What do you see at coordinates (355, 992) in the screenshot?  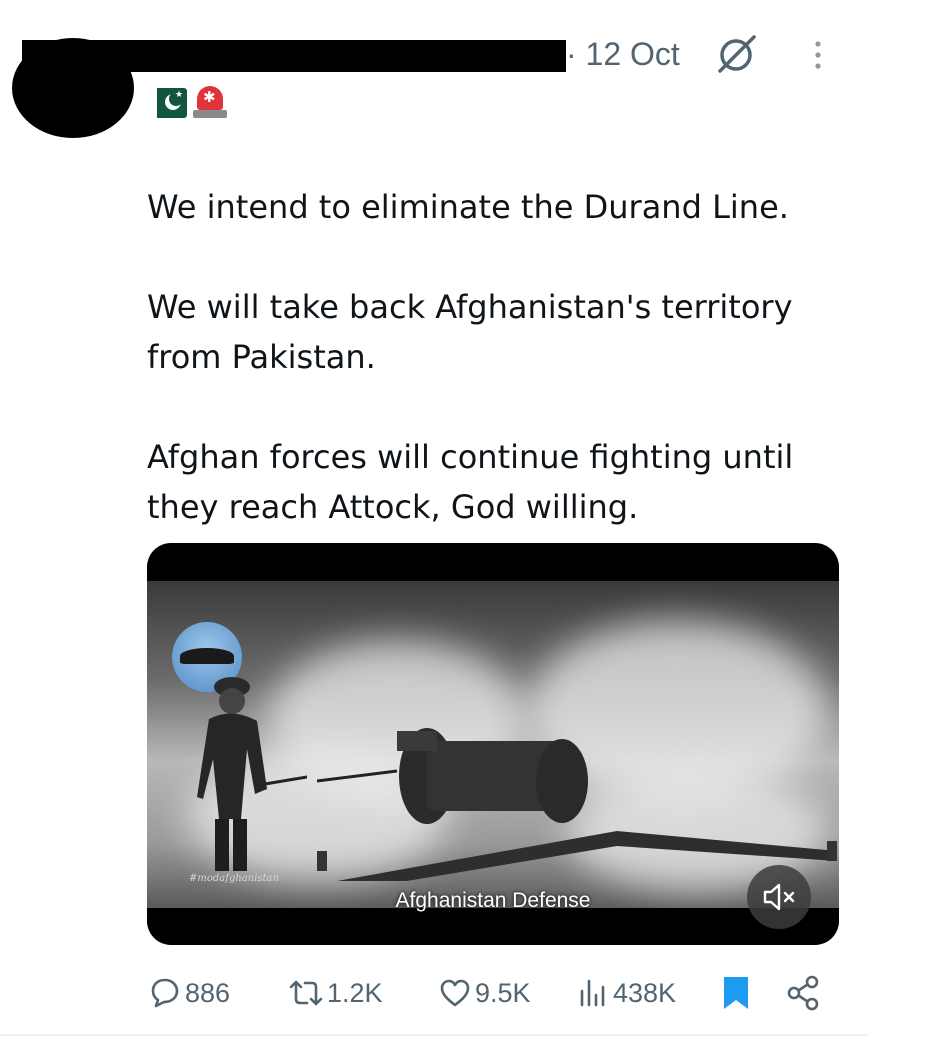 I see `repost-count: 1.2K` at bounding box center [355, 992].